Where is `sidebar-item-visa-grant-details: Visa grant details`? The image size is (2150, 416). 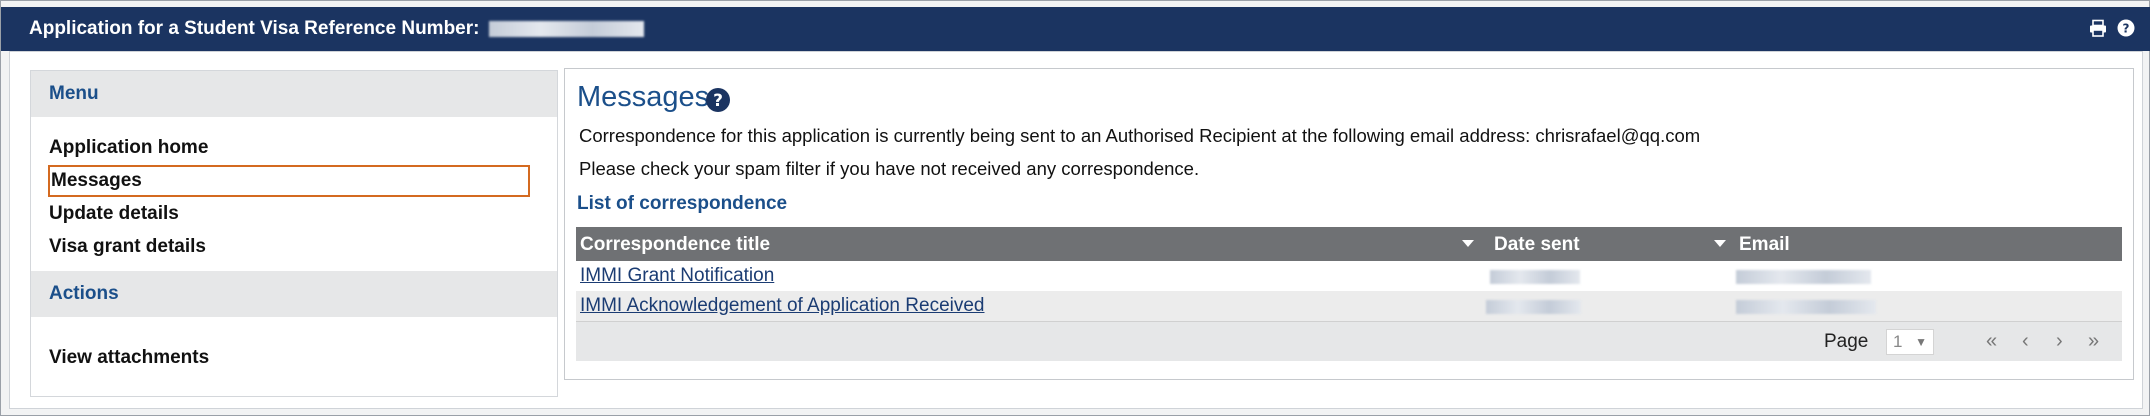 sidebar-item-visa-grant-details: Visa grant details is located at coordinates (127, 247).